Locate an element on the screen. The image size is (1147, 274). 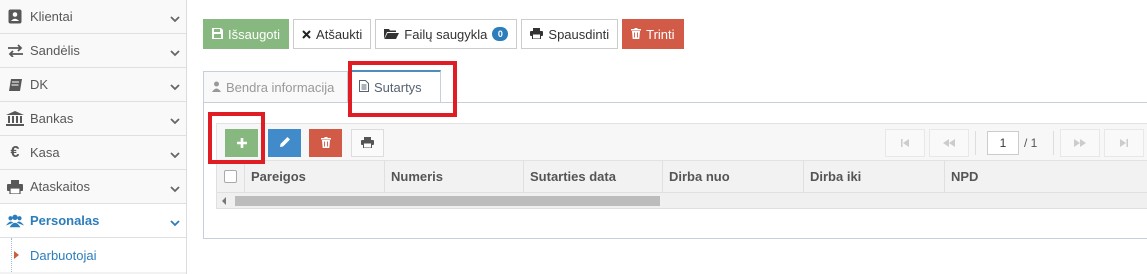
print-button: Spausdinti is located at coordinates (570, 34).